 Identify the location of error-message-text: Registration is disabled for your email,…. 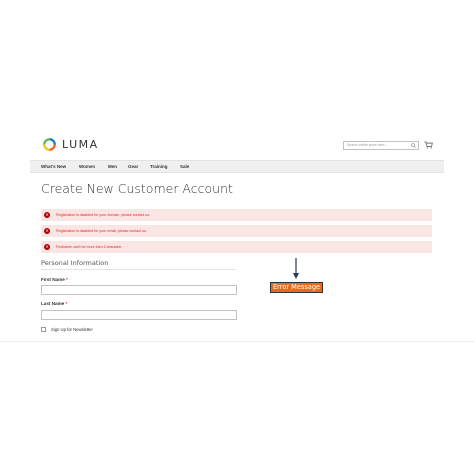
(101, 231).